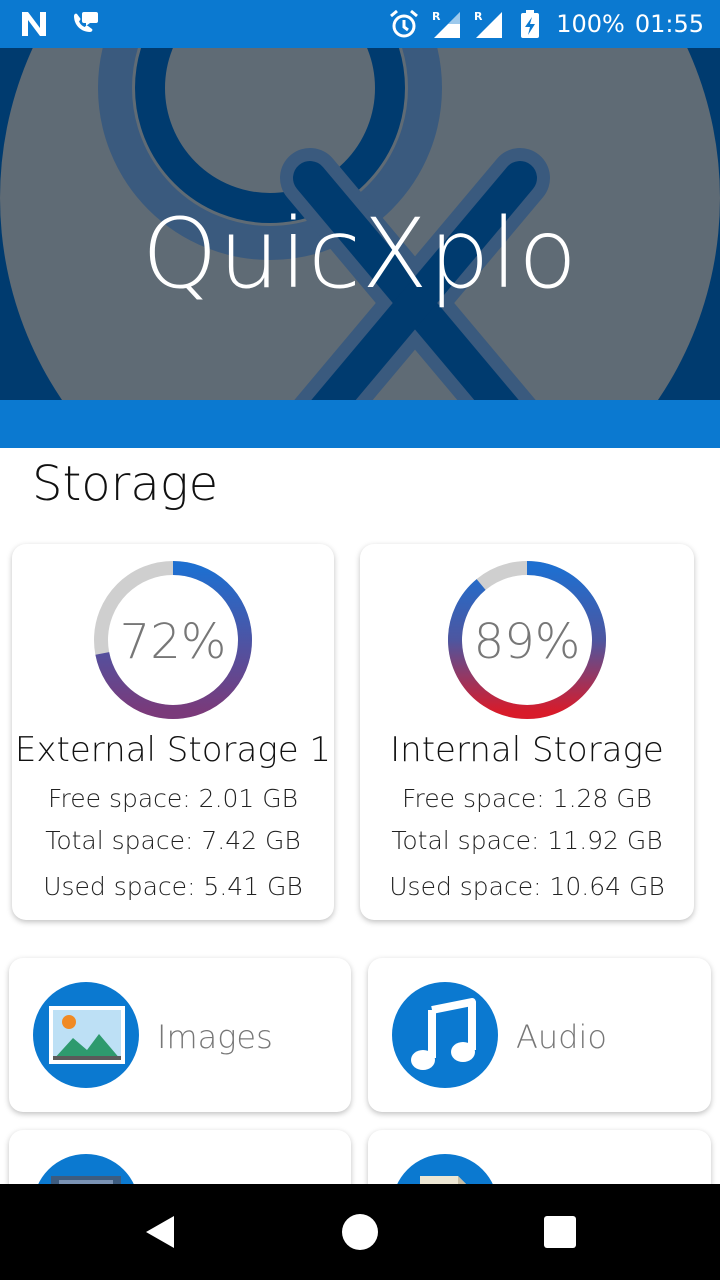 The width and height of the screenshot is (720, 1280). What do you see at coordinates (173, 642) in the screenshot?
I see `storage-percent: 72%` at bounding box center [173, 642].